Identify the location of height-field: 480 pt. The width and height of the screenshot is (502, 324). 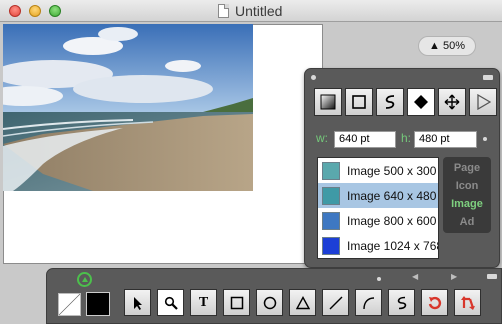
(445, 139).